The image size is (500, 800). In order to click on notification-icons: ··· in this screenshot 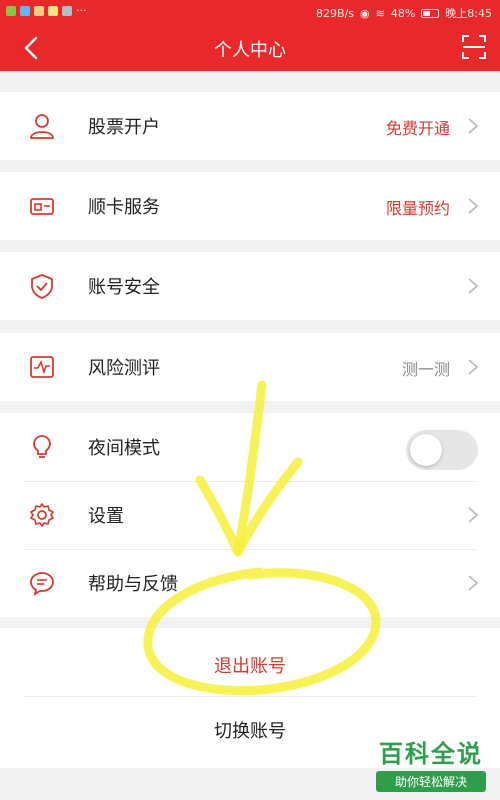, I will do `click(46, 10)`.